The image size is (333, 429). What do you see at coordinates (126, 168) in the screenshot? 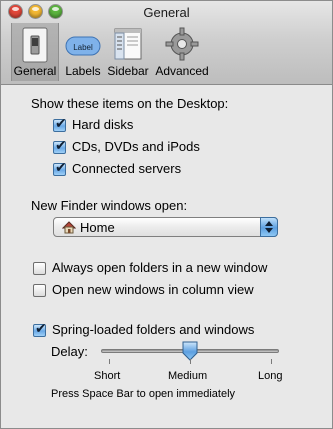
I see `connected-servers-label: Connected servers` at bounding box center [126, 168].